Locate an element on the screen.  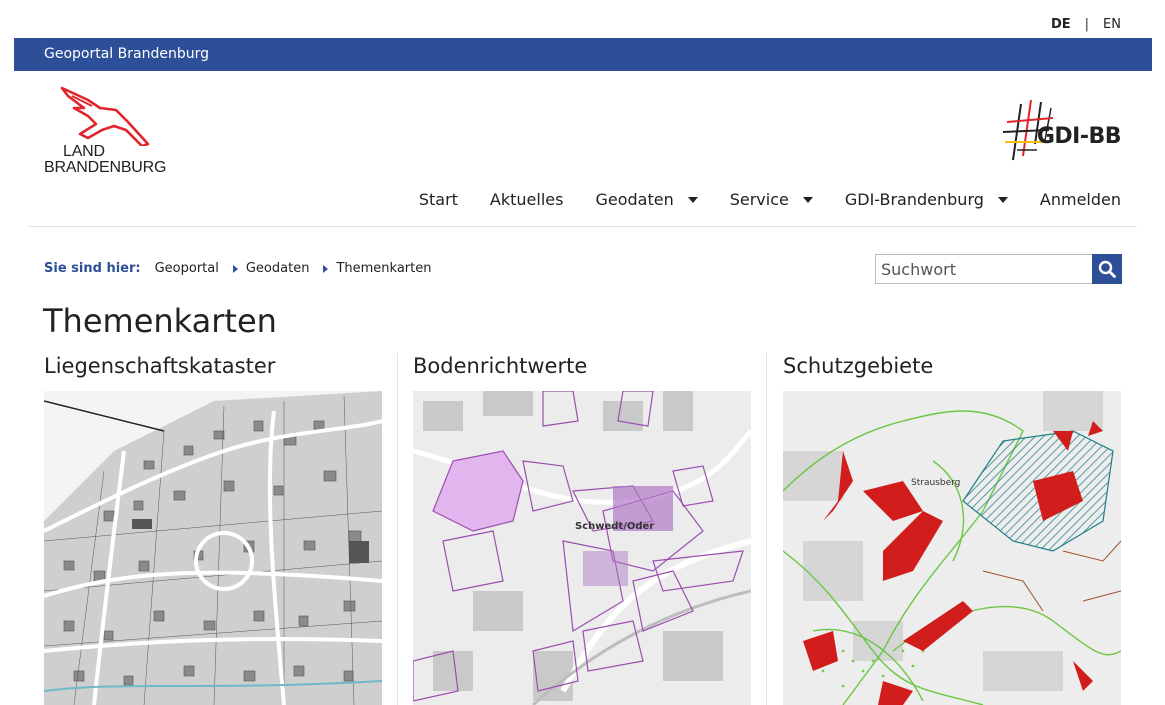
nav-anmelden: Anmelden is located at coordinates (1080, 199).